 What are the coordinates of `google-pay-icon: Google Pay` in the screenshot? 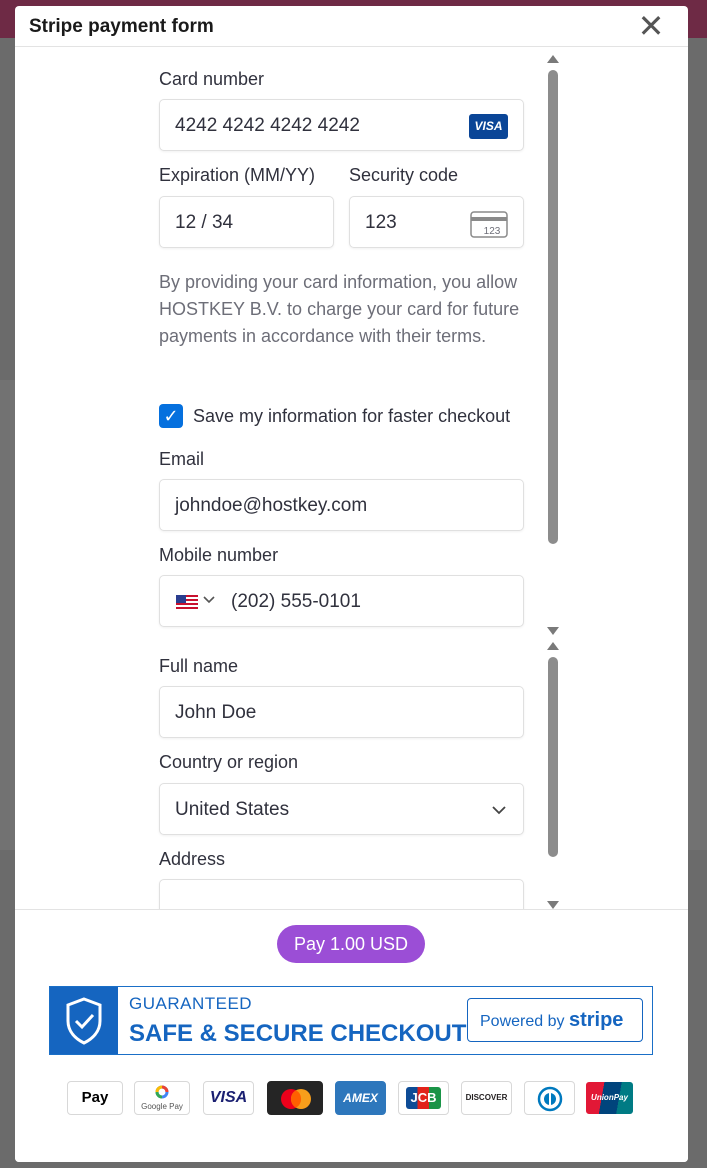 It's located at (162, 1098).